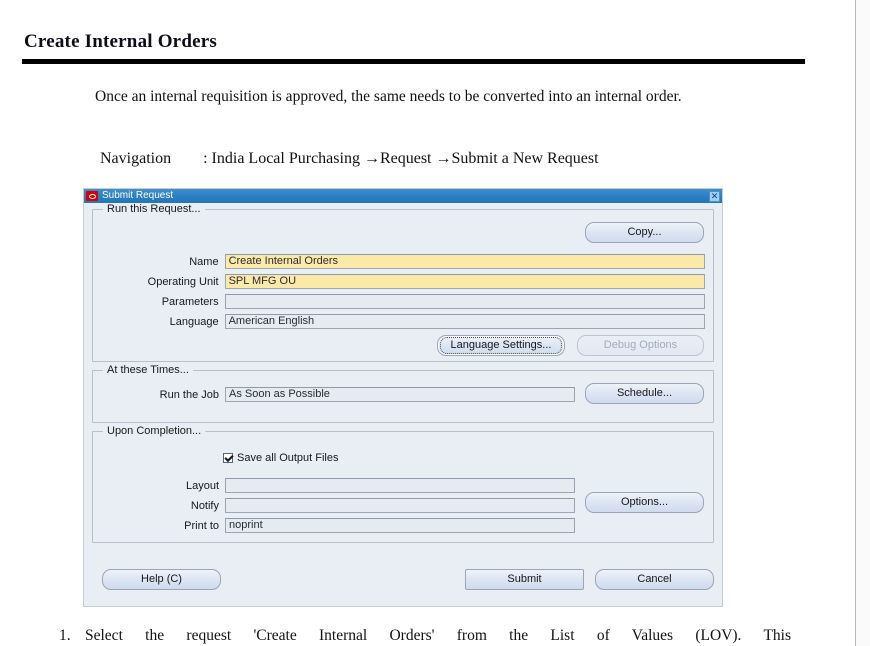 The width and height of the screenshot is (870, 646). I want to click on cancel-button: Cancel, so click(654, 579).